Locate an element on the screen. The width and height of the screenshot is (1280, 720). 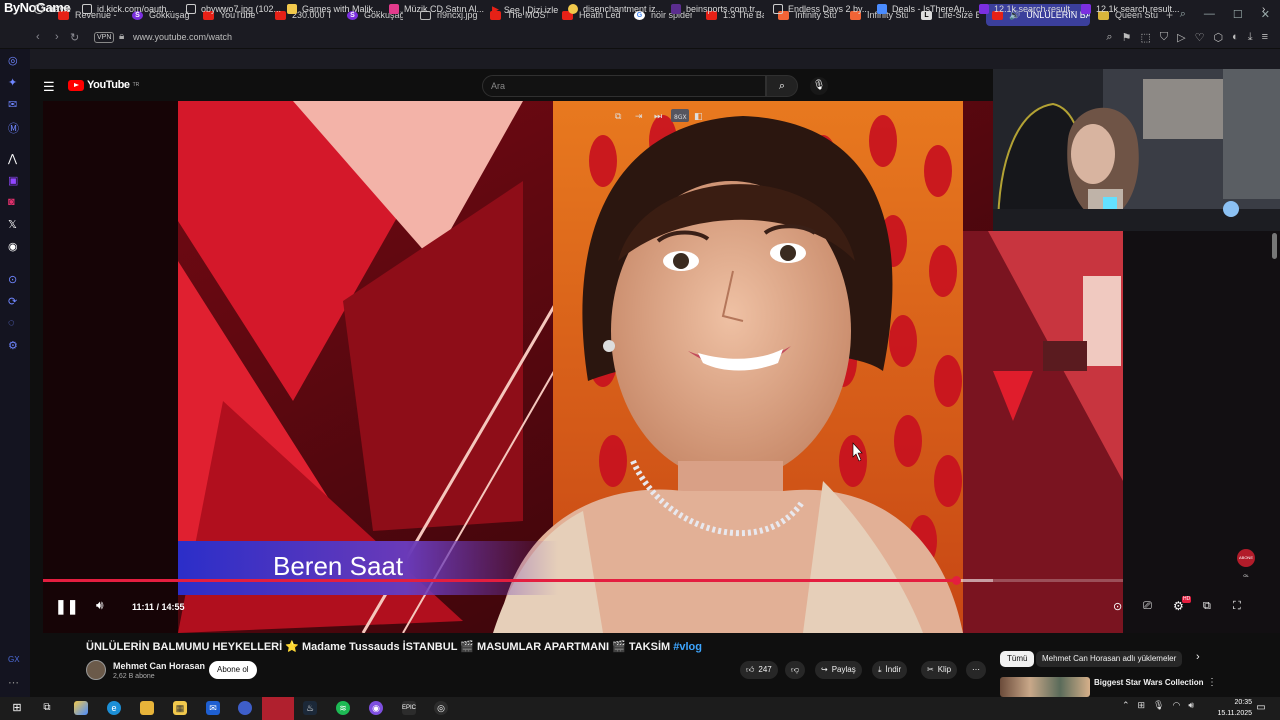
shield-icon: ⛉ is located at coordinates (1164, 37).